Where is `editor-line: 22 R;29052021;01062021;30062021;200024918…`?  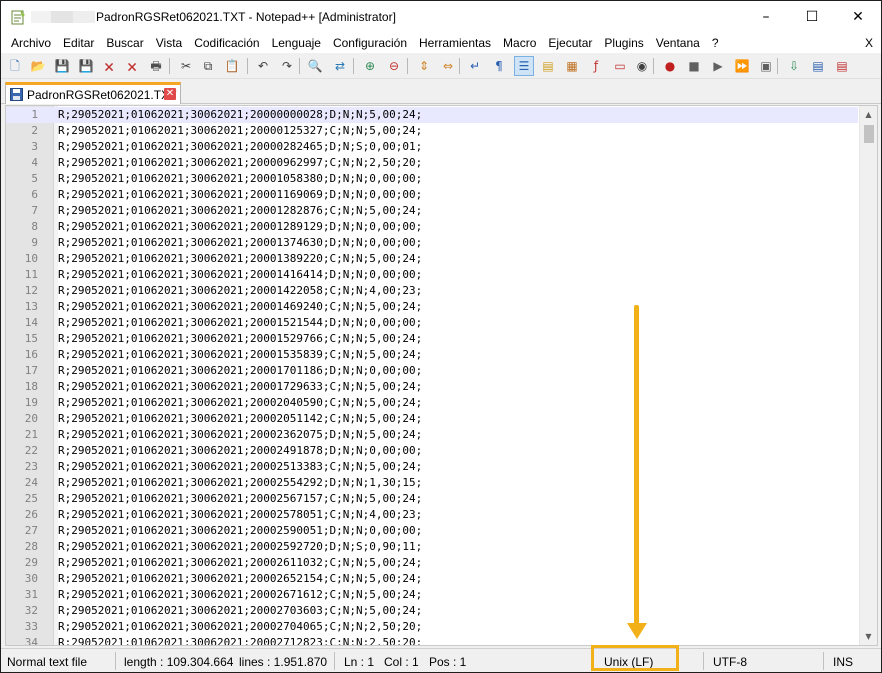 editor-line: 22 R;29052021;01062021;30062021;200024918… is located at coordinates (432, 451).